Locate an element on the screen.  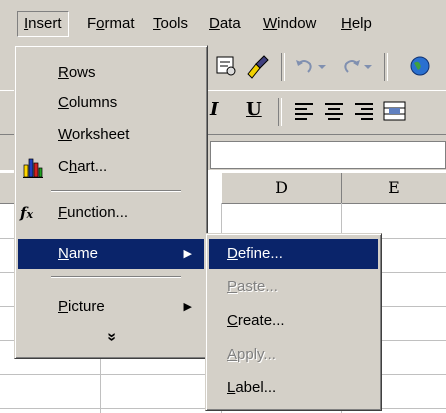
underline-button: U is located at coordinates (254, 109).